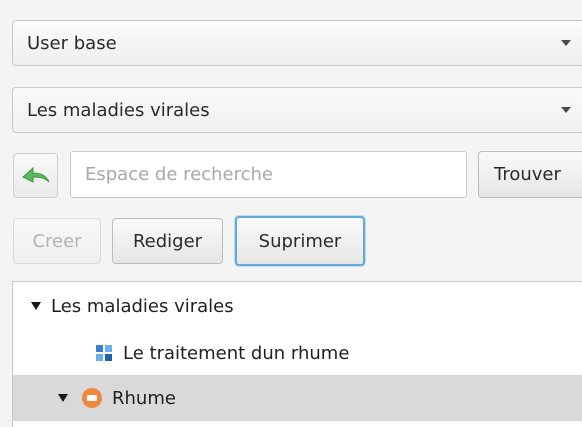 The image size is (582, 427). Describe the element at coordinates (300, 241) in the screenshot. I see `delete-button: Suprimer` at that location.